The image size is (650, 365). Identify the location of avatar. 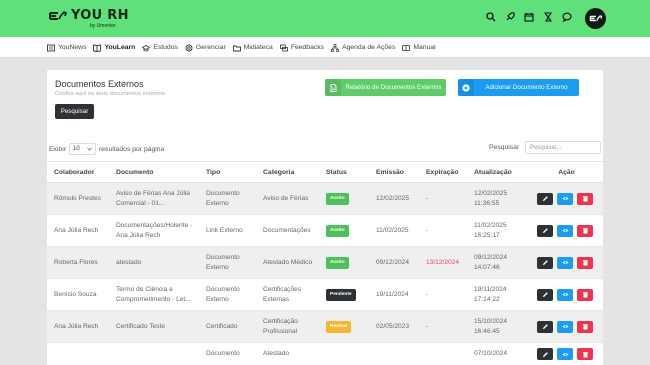
(595, 18).